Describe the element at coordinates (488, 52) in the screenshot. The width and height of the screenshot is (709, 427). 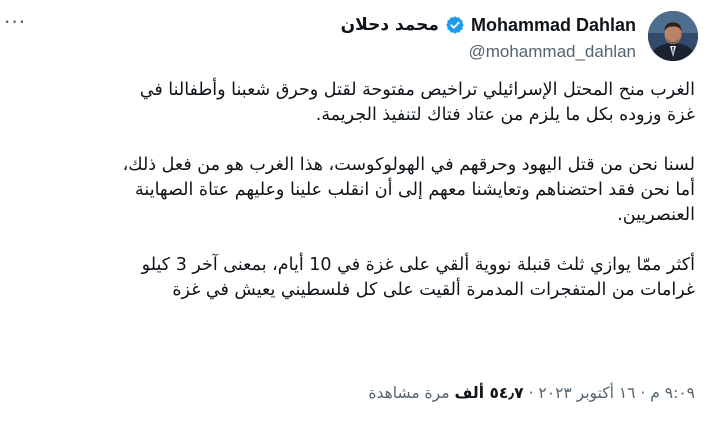
I see `user-handle: @mohammad_dahlan` at that location.